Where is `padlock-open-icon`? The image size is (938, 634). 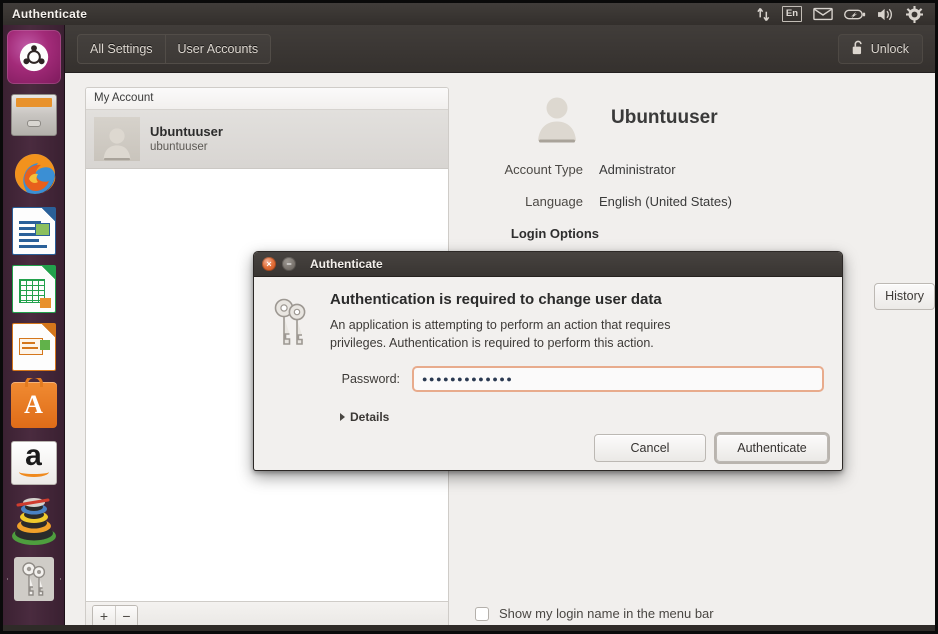 padlock-open-icon is located at coordinates (858, 49).